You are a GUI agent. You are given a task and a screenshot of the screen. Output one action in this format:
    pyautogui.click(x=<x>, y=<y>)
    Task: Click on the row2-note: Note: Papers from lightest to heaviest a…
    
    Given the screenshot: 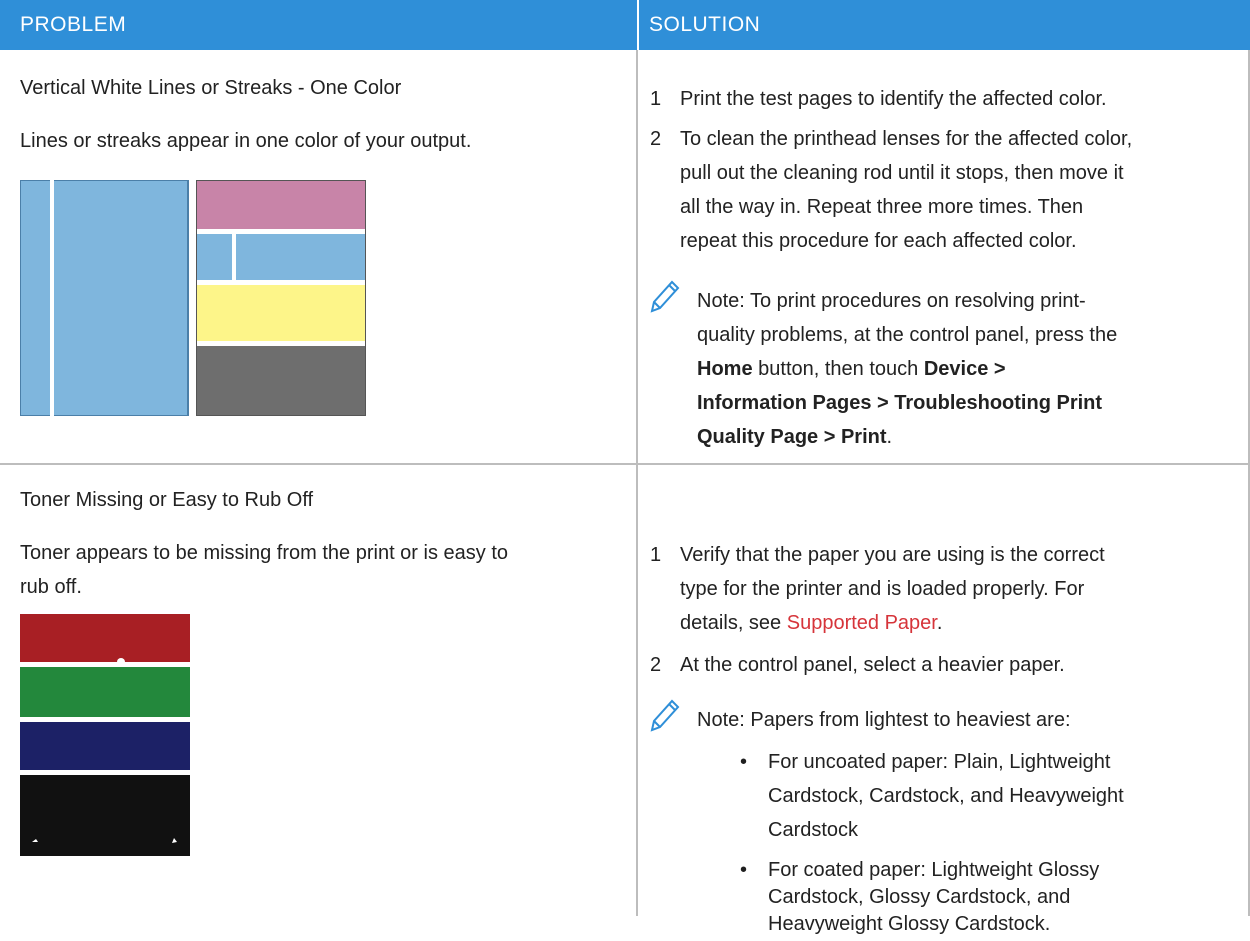 What is the action you would take?
    pyautogui.click(x=884, y=720)
    